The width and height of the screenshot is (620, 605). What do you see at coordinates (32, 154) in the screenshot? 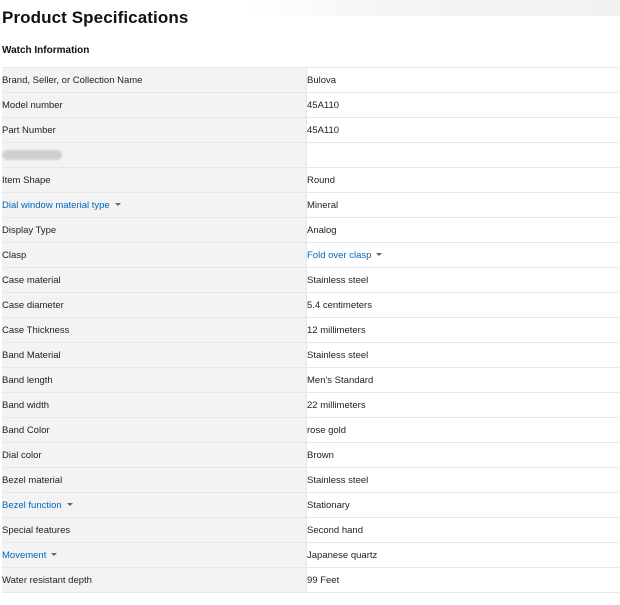
I see `redacted-label` at bounding box center [32, 154].